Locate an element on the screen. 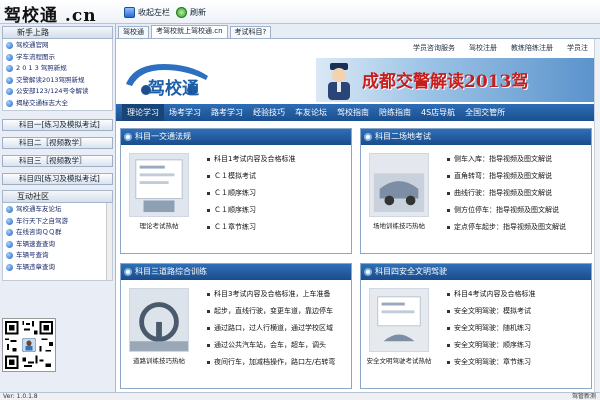 Image resolution: width=600 pixels, height=400 pixels. tab-bar: 驾校通 考驾校就上驾校通.cn 考试科目? is located at coordinates (358, 31).